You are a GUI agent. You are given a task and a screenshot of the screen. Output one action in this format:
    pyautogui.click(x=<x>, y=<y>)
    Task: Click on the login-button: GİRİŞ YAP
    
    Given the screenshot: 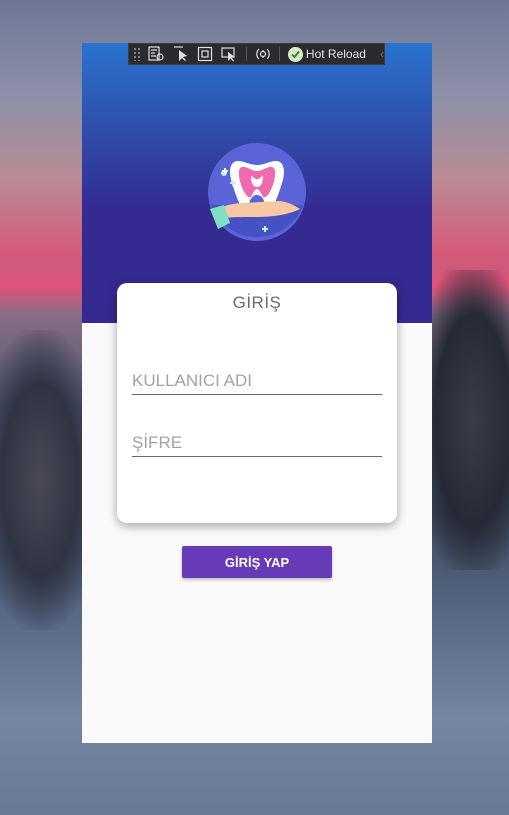 What is the action you would take?
    pyautogui.click(x=257, y=562)
    